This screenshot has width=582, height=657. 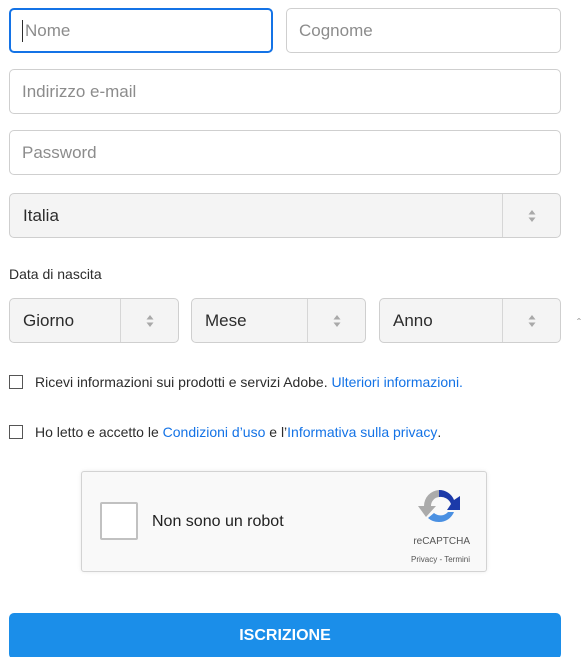 What do you see at coordinates (336, 30) in the screenshot?
I see `last-name-placeholder: Cognome` at bounding box center [336, 30].